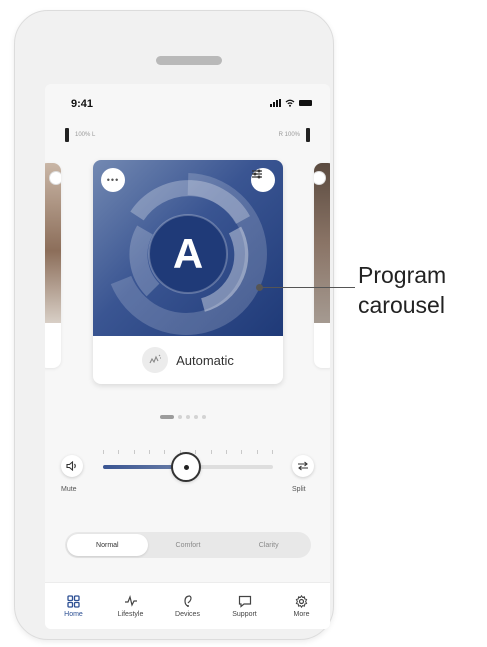 Image resolution: width=487 pixels, height=647 pixels. Describe the element at coordinates (55, 178) in the screenshot. I see `prev-card-menu-icon` at that location.